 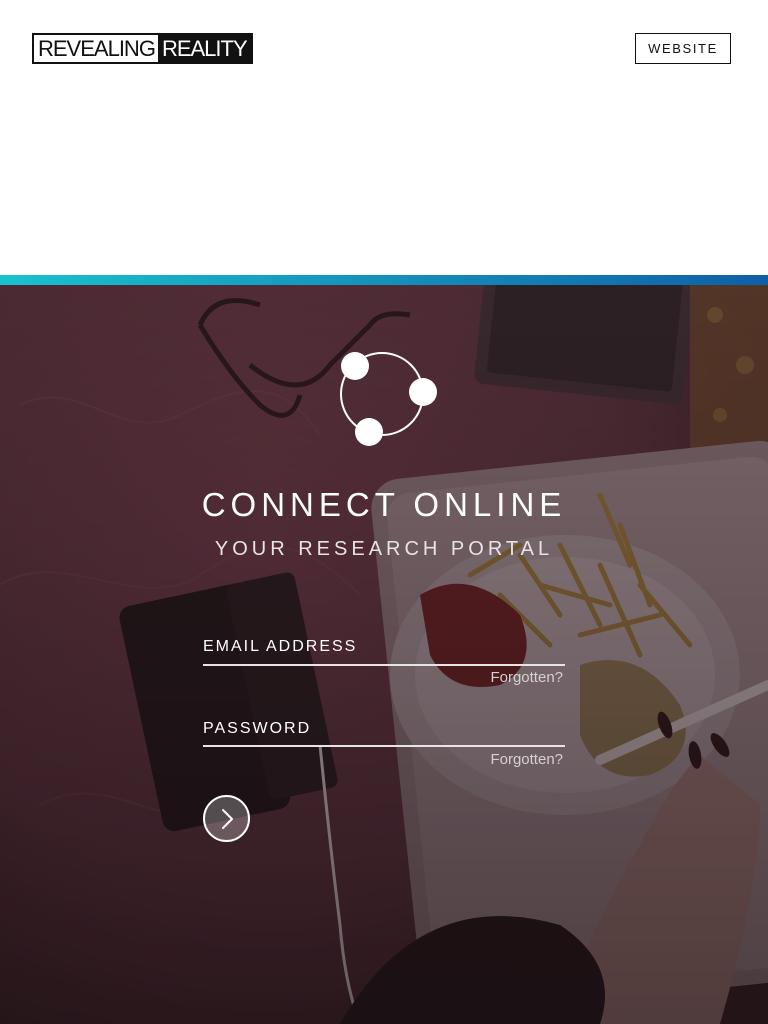 I want to click on accent-gradient-bar, so click(x=384, y=280).